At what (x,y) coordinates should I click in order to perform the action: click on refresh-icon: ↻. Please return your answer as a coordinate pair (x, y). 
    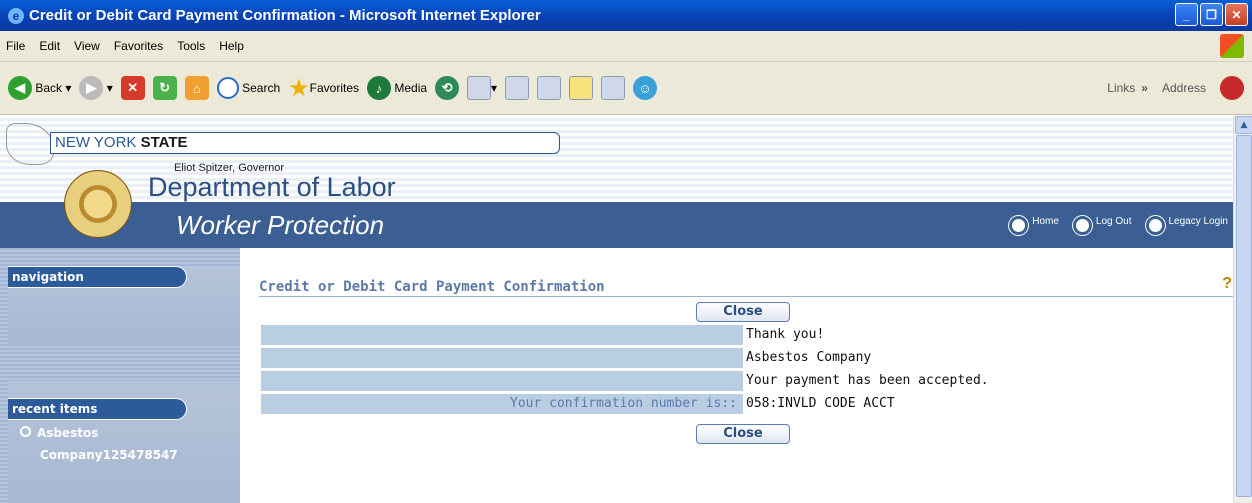
    Looking at the image, I should click on (164, 88).